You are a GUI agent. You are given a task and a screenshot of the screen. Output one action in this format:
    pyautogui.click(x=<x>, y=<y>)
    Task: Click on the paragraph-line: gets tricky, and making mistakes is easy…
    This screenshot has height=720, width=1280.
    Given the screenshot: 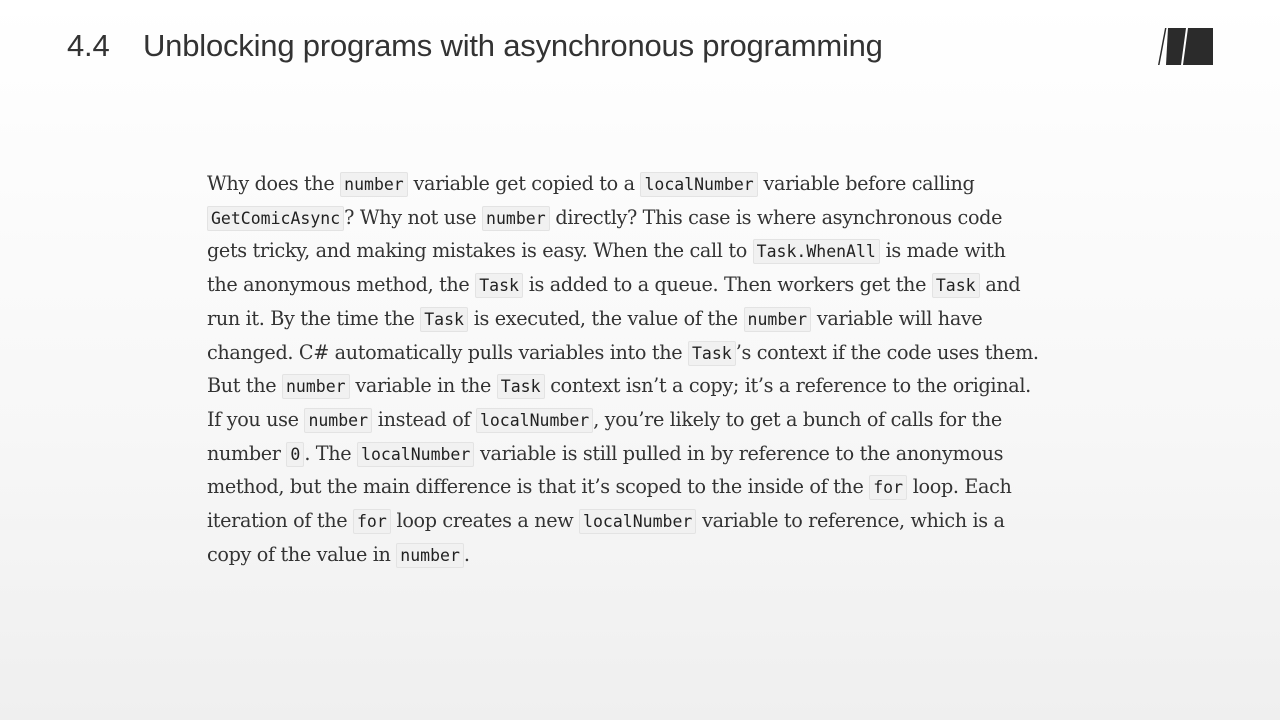 What is the action you would take?
    pyautogui.click(x=647, y=252)
    